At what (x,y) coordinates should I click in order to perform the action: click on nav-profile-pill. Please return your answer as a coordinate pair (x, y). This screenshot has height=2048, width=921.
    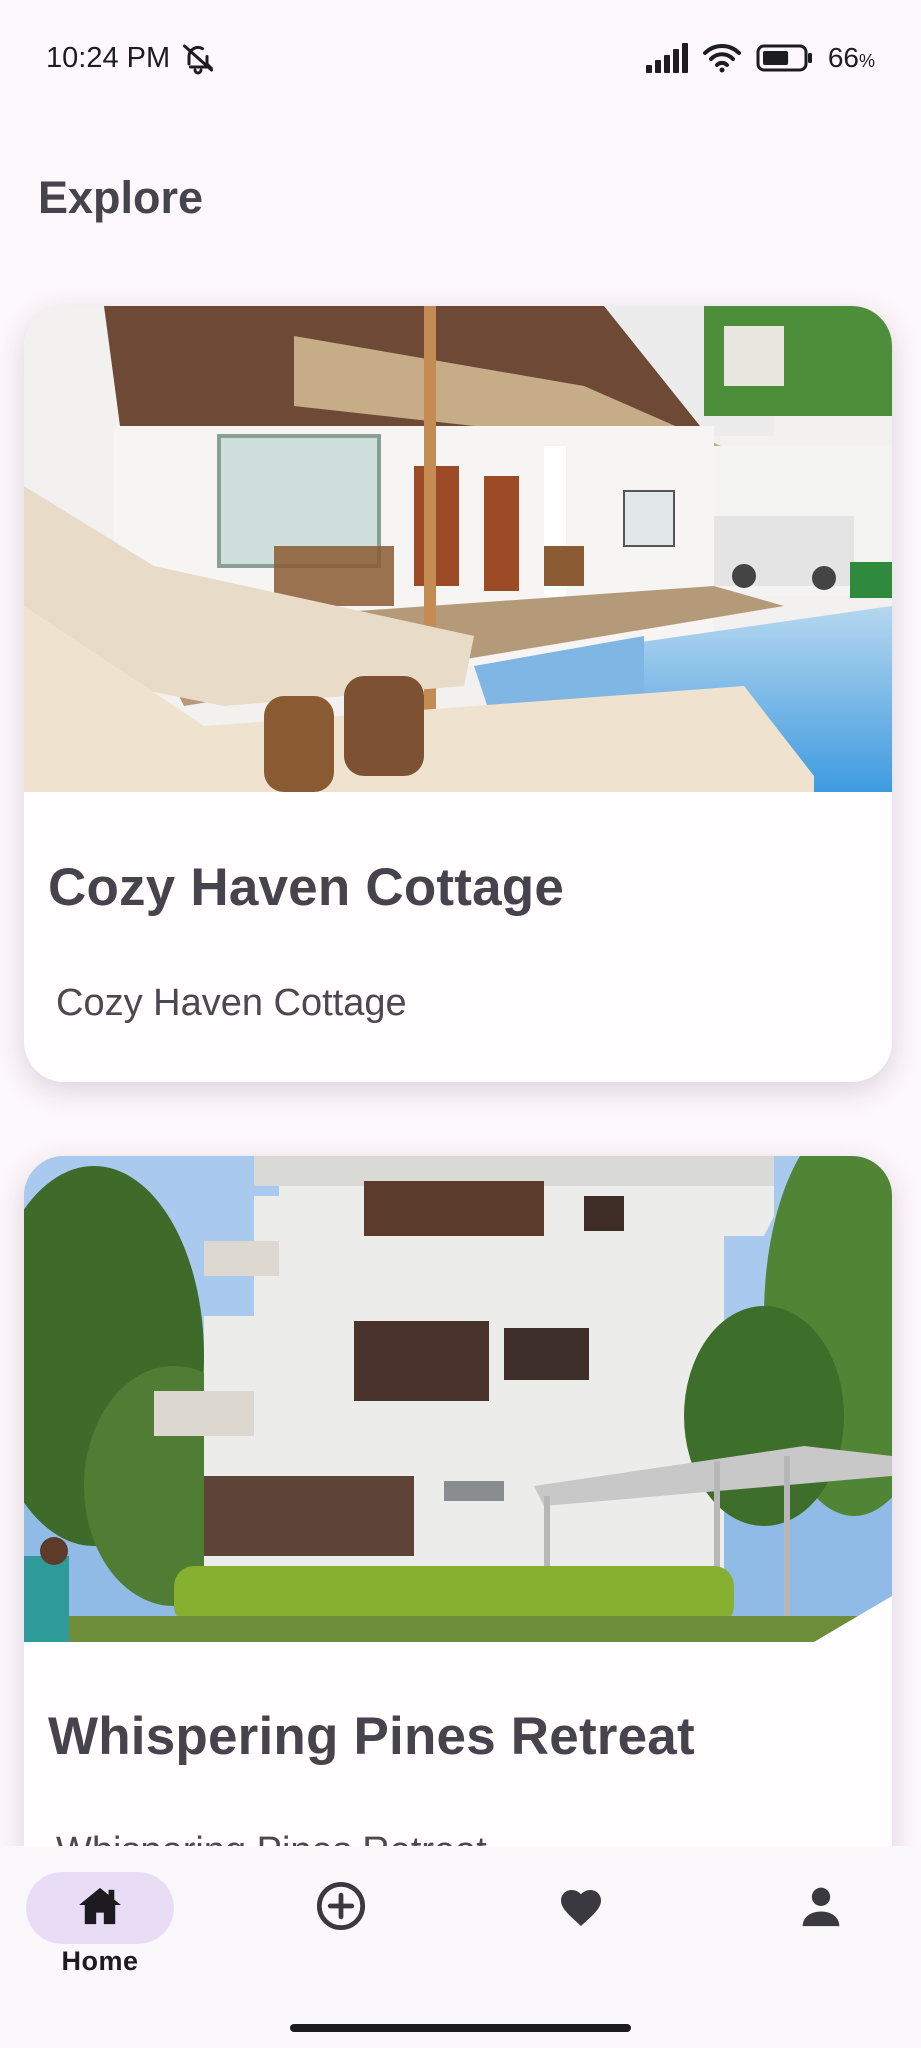
    Looking at the image, I should click on (821, 1908).